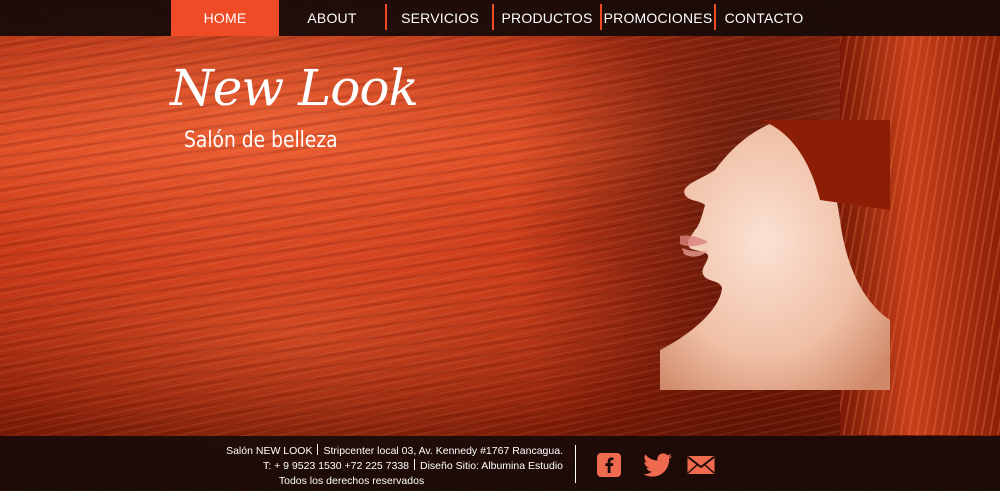 This screenshot has height=491, width=1000. I want to click on footer-rights: Todos los derechos reservados, so click(351, 481).